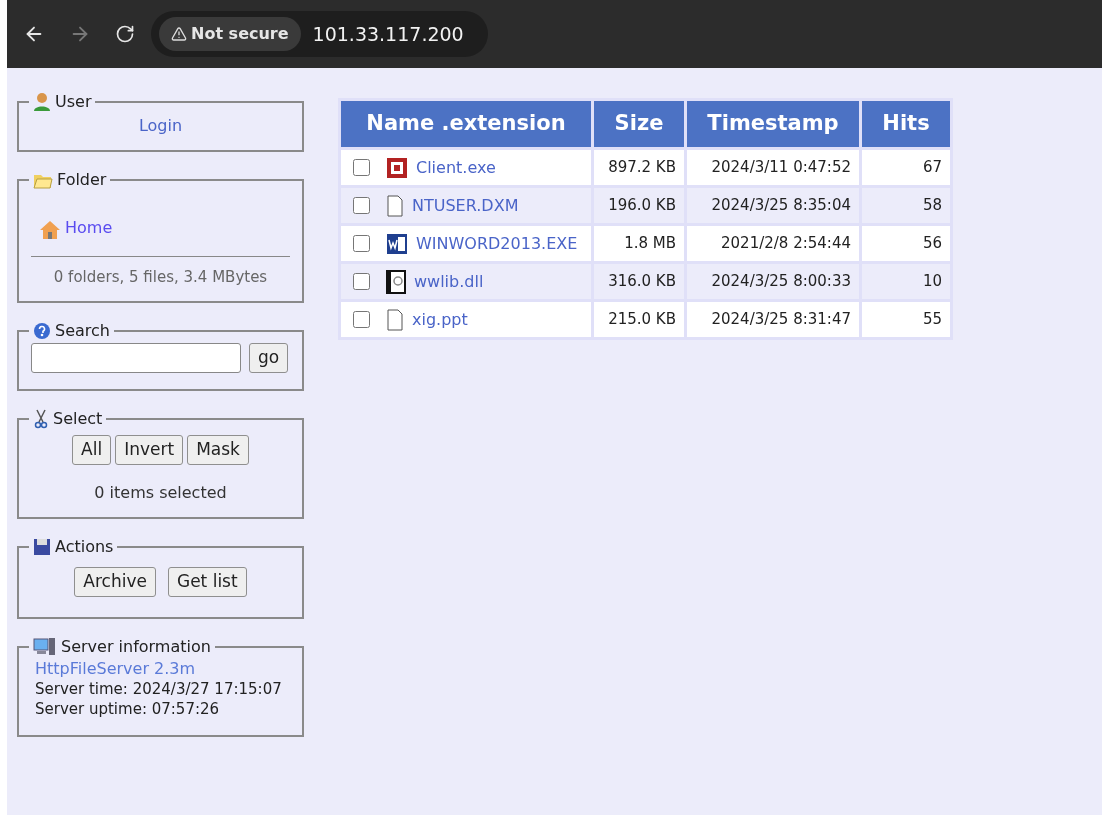 The width and height of the screenshot is (1102, 821). I want to click on reload-icon, so click(125, 34).